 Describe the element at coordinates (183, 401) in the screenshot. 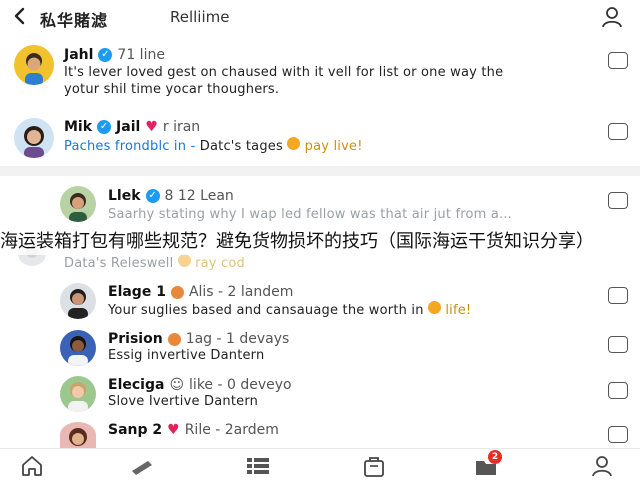

I see `post-text: Slove Ivertive Dantern` at that location.